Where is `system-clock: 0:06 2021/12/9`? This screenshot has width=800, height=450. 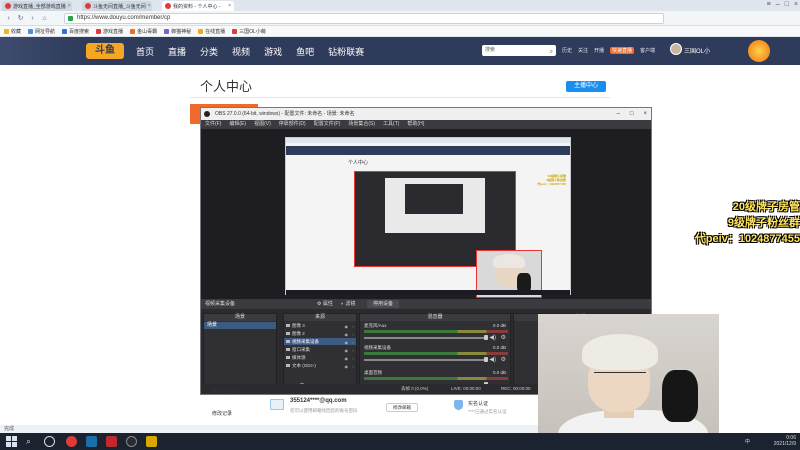 system-clock: 0:06 2021/12/9 is located at coordinates (785, 441).